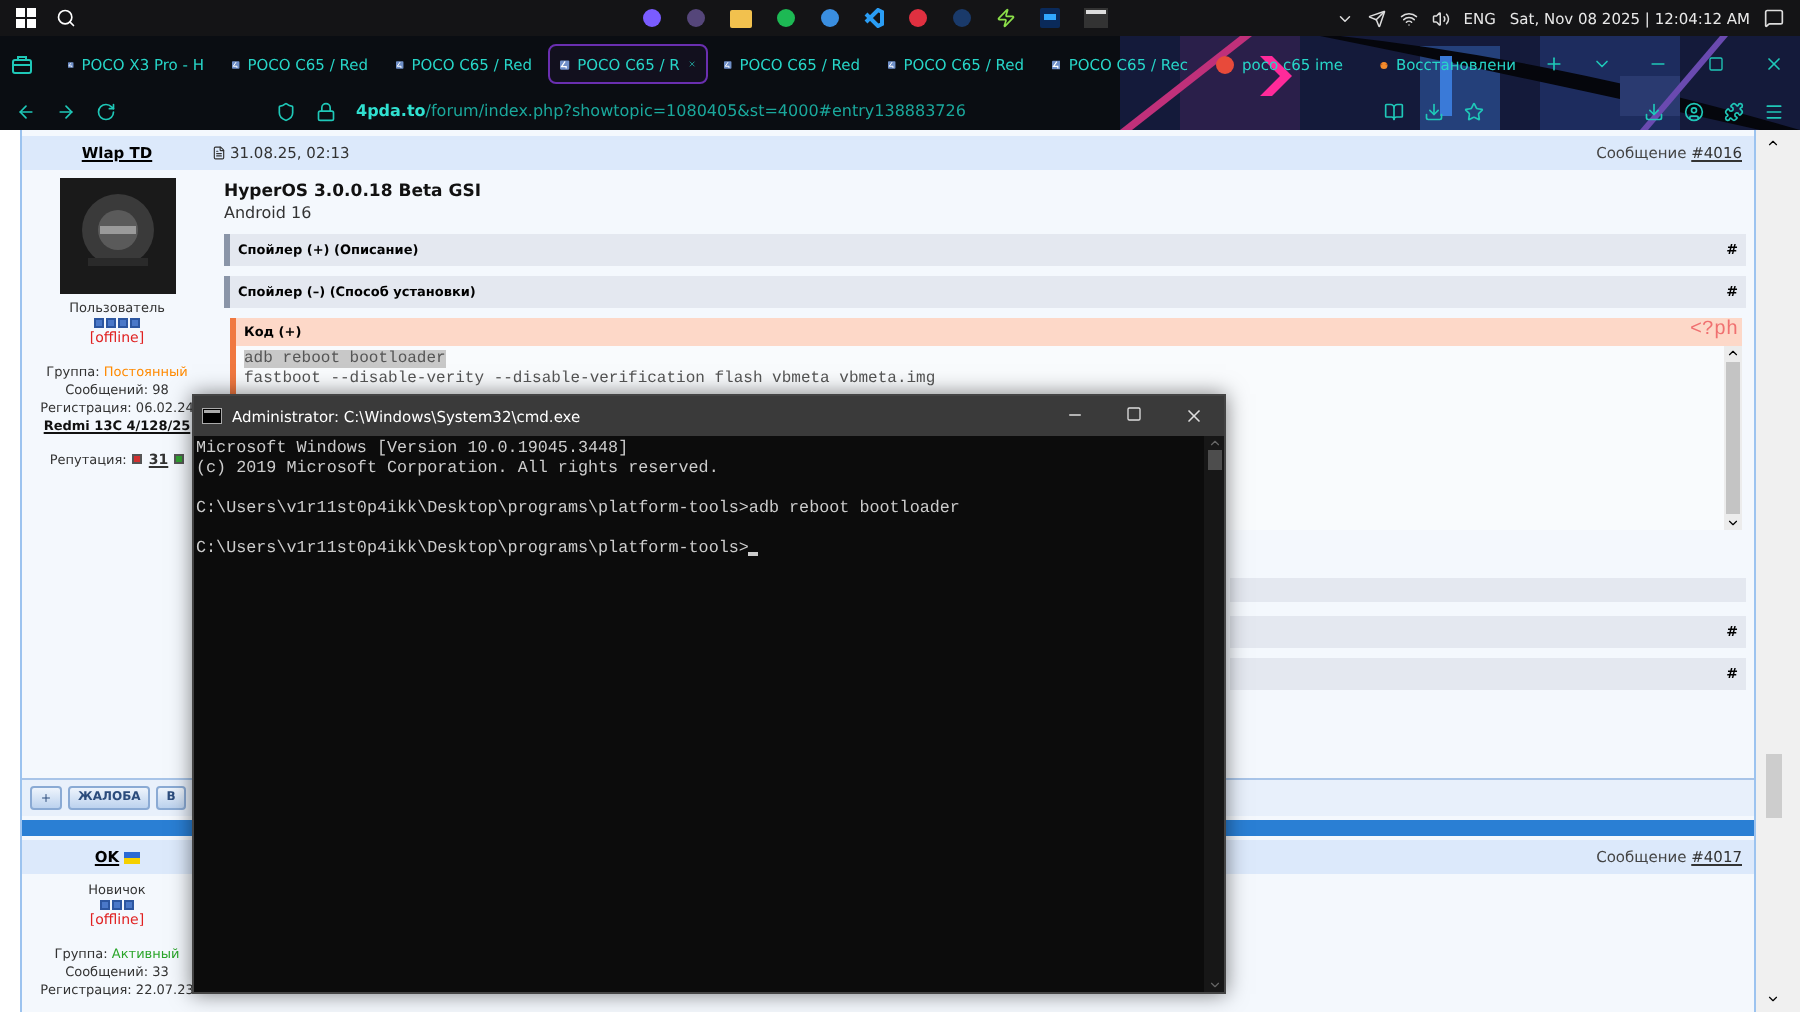  I want to click on save-page-icon, so click(1434, 111).